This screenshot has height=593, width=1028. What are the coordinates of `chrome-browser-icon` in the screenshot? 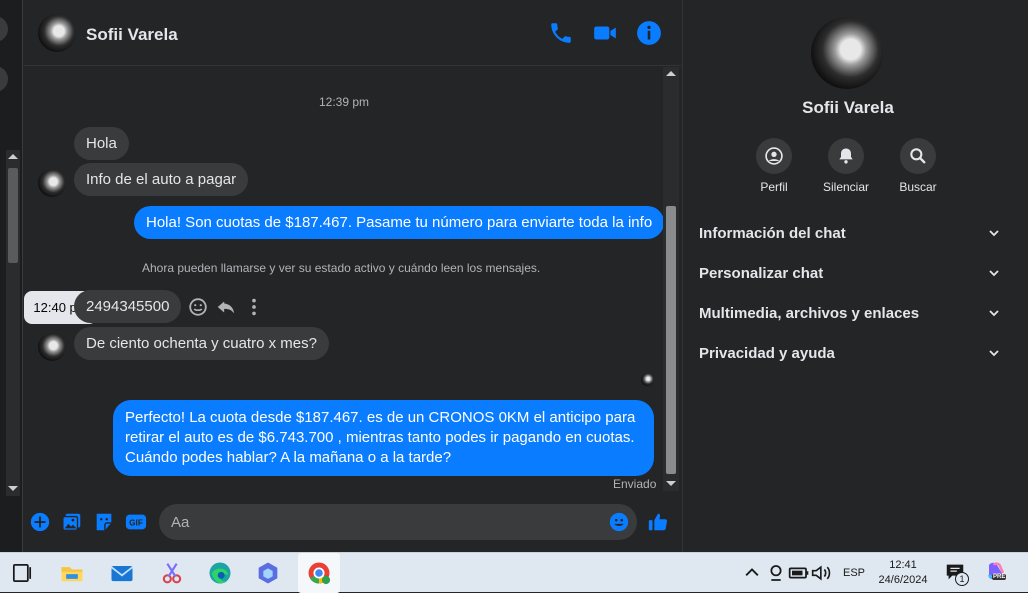 It's located at (319, 573).